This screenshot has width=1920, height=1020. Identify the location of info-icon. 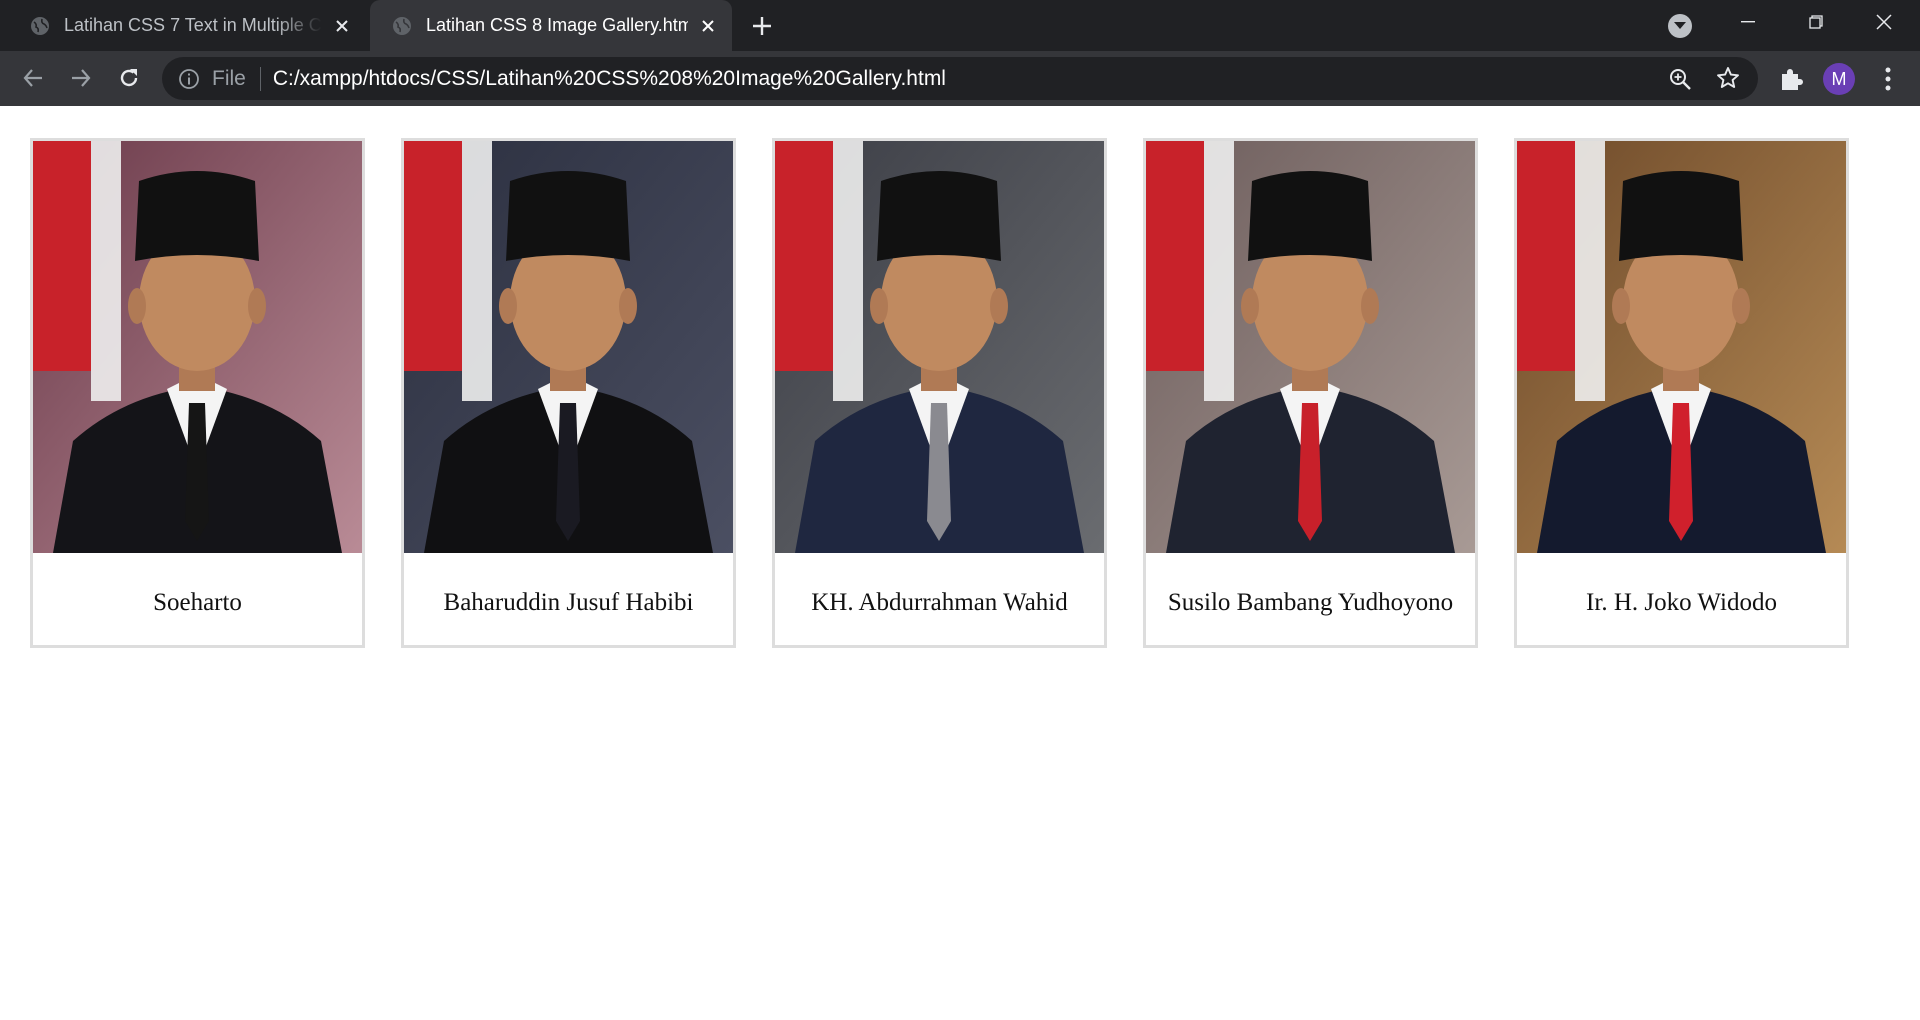
(189, 79).